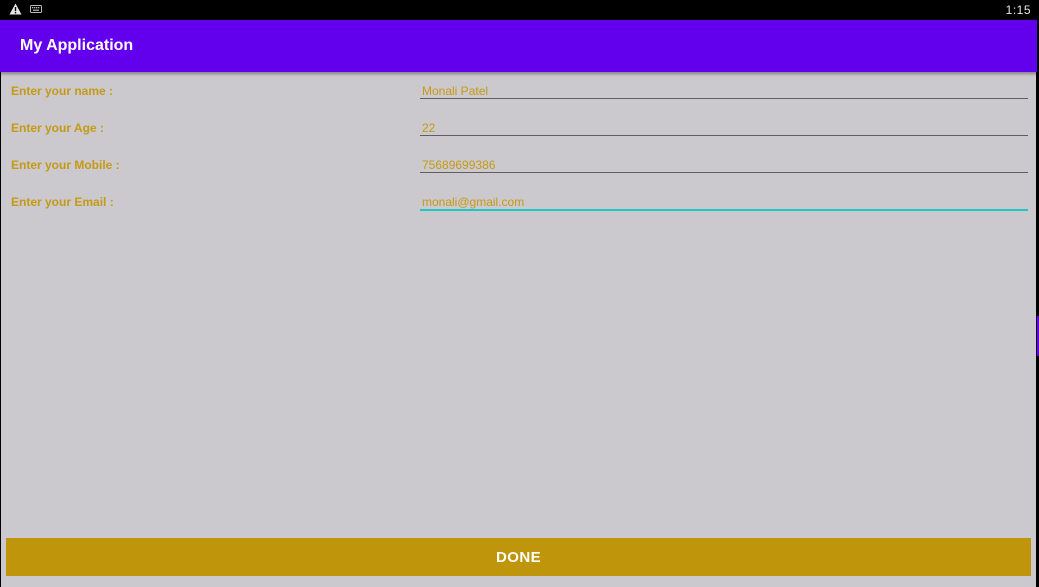 The width and height of the screenshot is (1039, 587). I want to click on form-row-age: Enter your Age : 22, so click(518, 124).